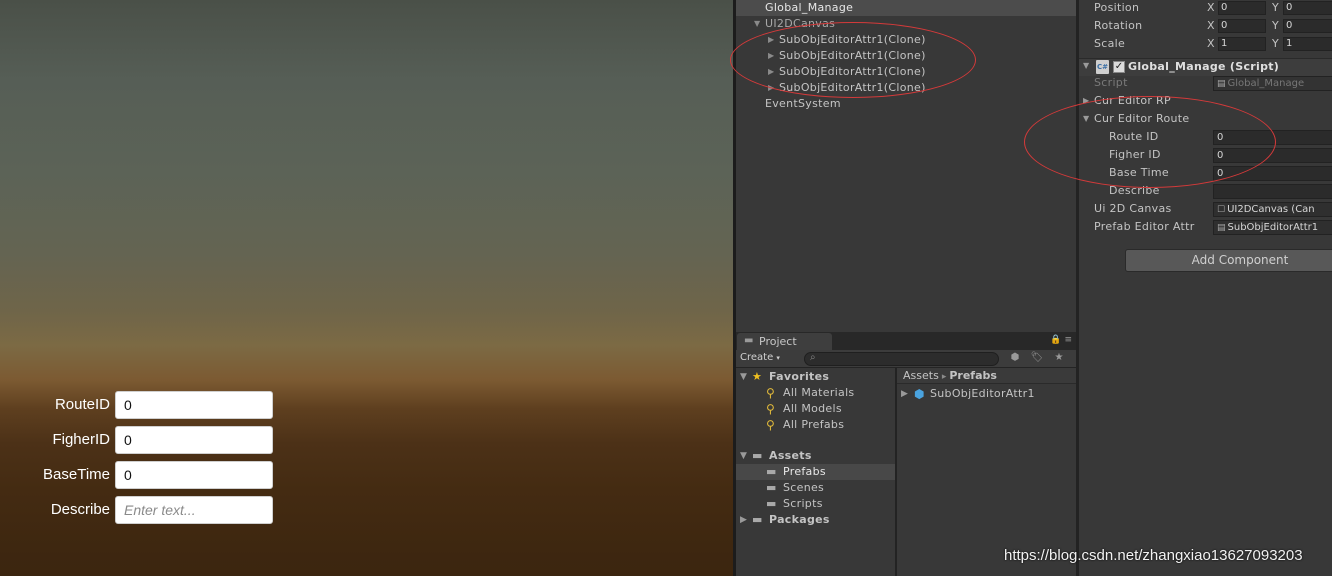 The image size is (1332, 576). Describe the element at coordinates (1205, 210) in the screenshot. I see `ui2d-canvas-row: Ui 2D Canvas ☐ UI2DCanvas (Can` at that location.